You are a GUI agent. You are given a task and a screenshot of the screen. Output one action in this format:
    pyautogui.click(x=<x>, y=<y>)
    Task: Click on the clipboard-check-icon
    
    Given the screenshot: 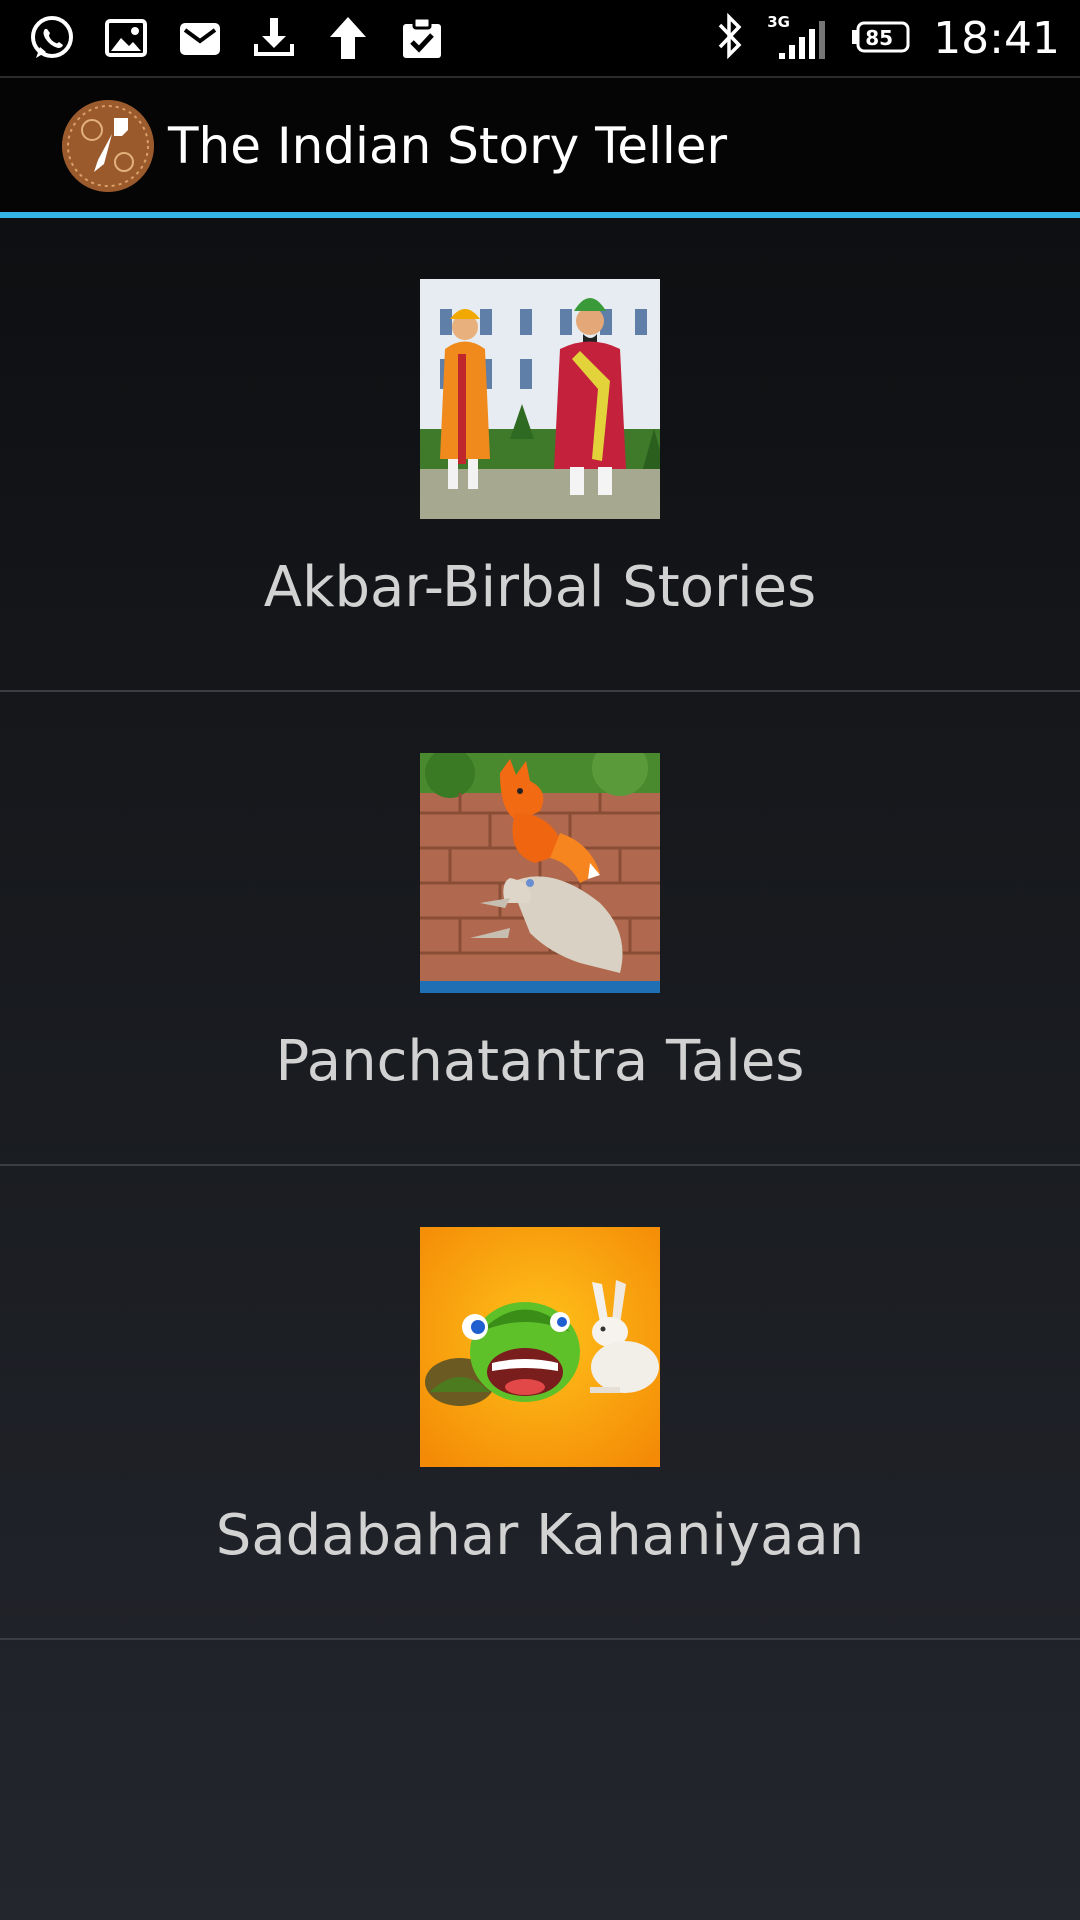 What is the action you would take?
    pyautogui.click(x=422, y=38)
    